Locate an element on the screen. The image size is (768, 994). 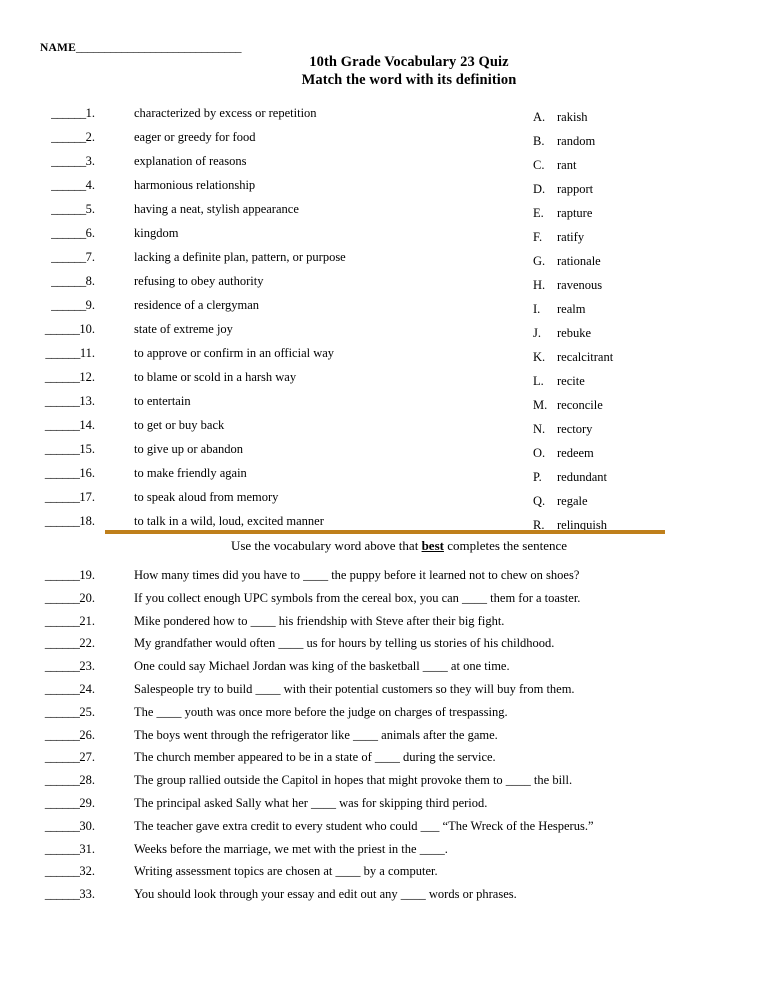
item-number: 11. is located at coordinates (87, 353).